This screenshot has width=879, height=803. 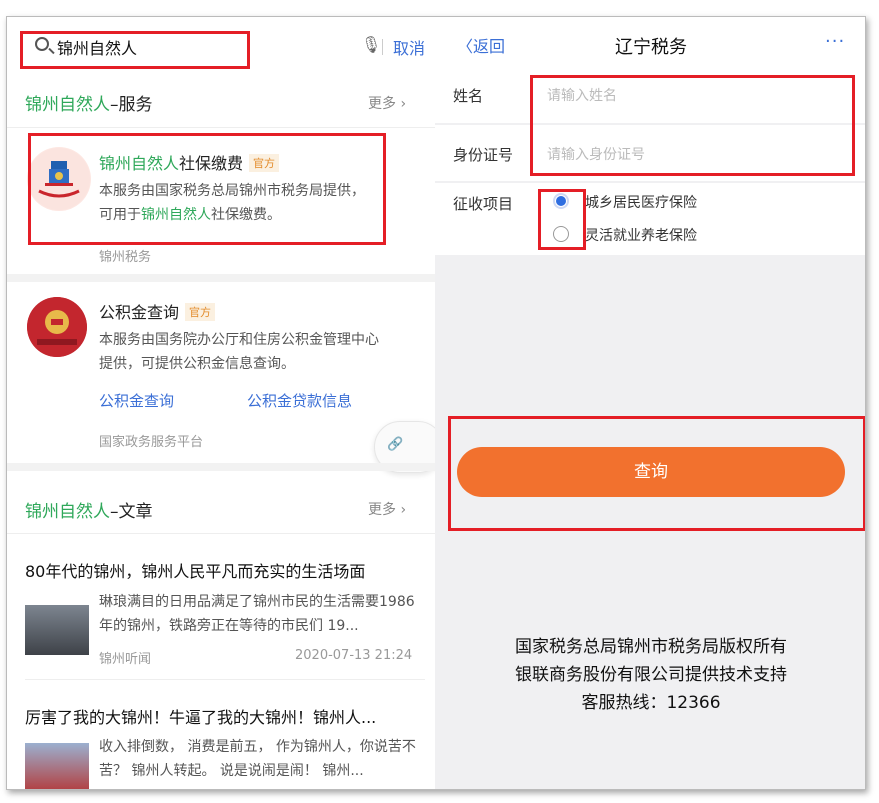 What do you see at coordinates (136, 400) in the screenshot?
I see `link-housing-fund-query: 公积金查询` at bounding box center [136, 400].